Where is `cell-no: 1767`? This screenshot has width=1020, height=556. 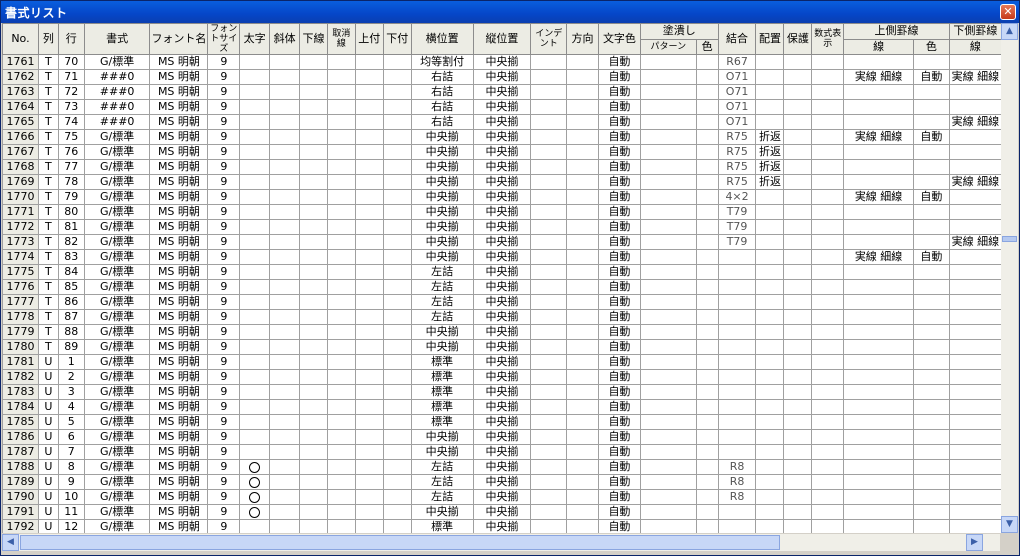 cell-no: 1767 is located at coordinates (20, 152).